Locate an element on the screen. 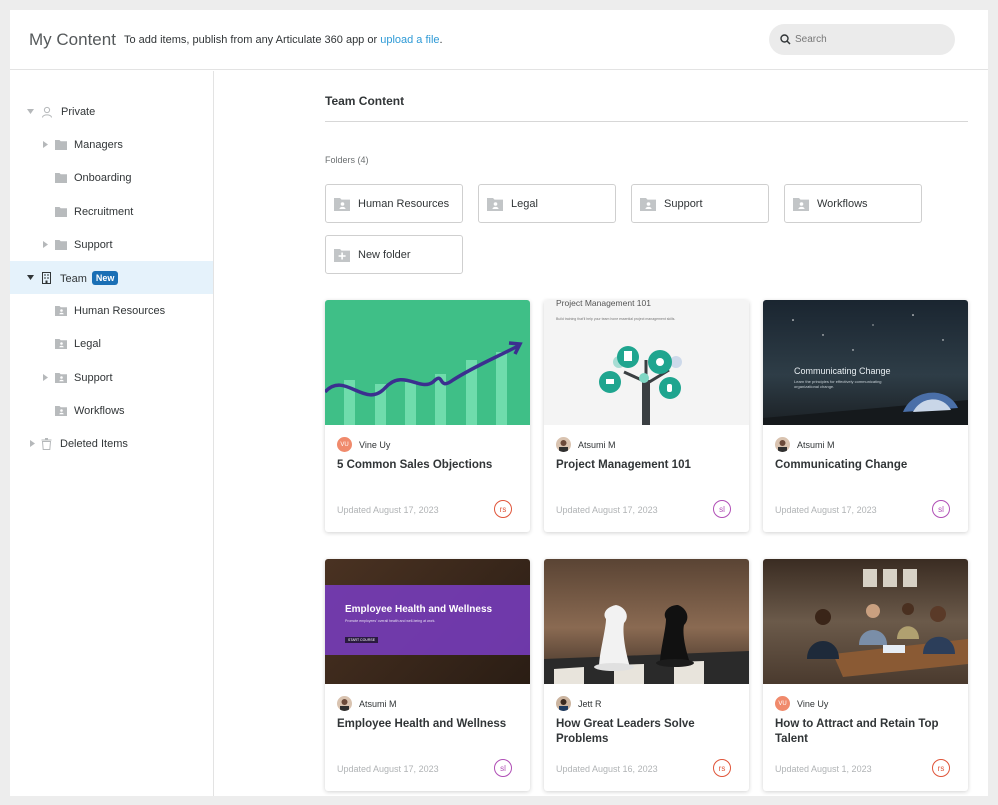 The width and height of the screenshot is (998, 805). search-input is located at coordinates (870, 39).